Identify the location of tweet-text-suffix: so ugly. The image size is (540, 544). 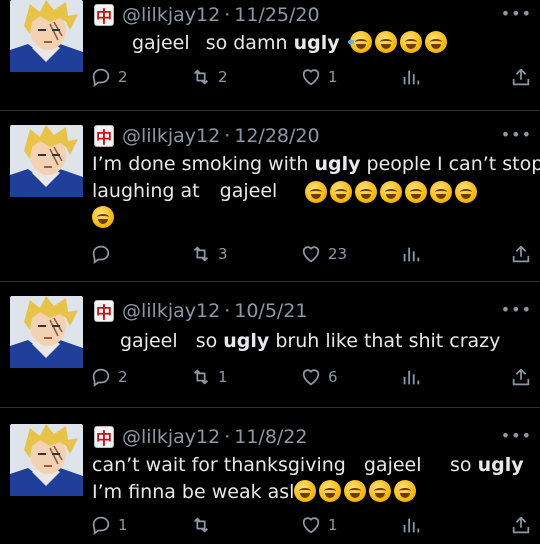
(487, 465).